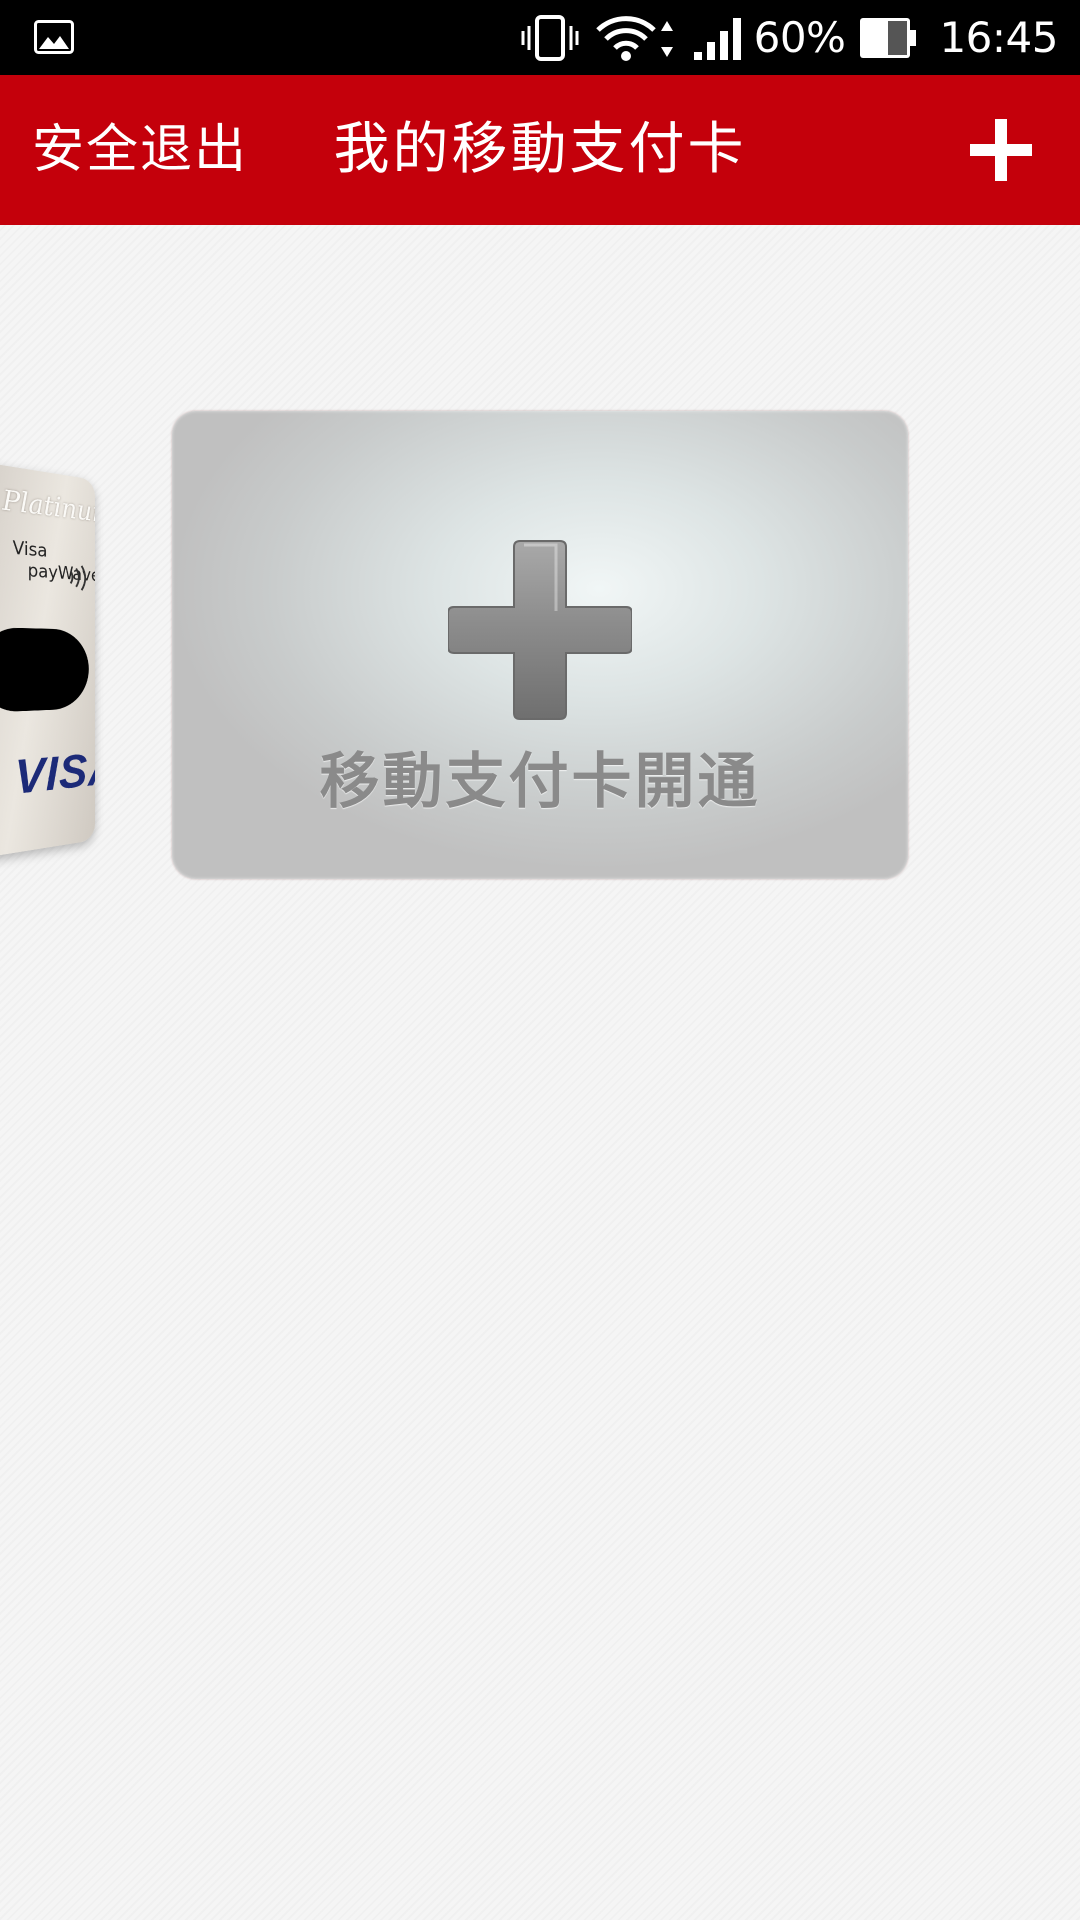 The image size is (1080, 1920). What do you see at coordinates (54, 37) in the screenshot?
I see `gallery-icon` at bounding box center [54, 37].